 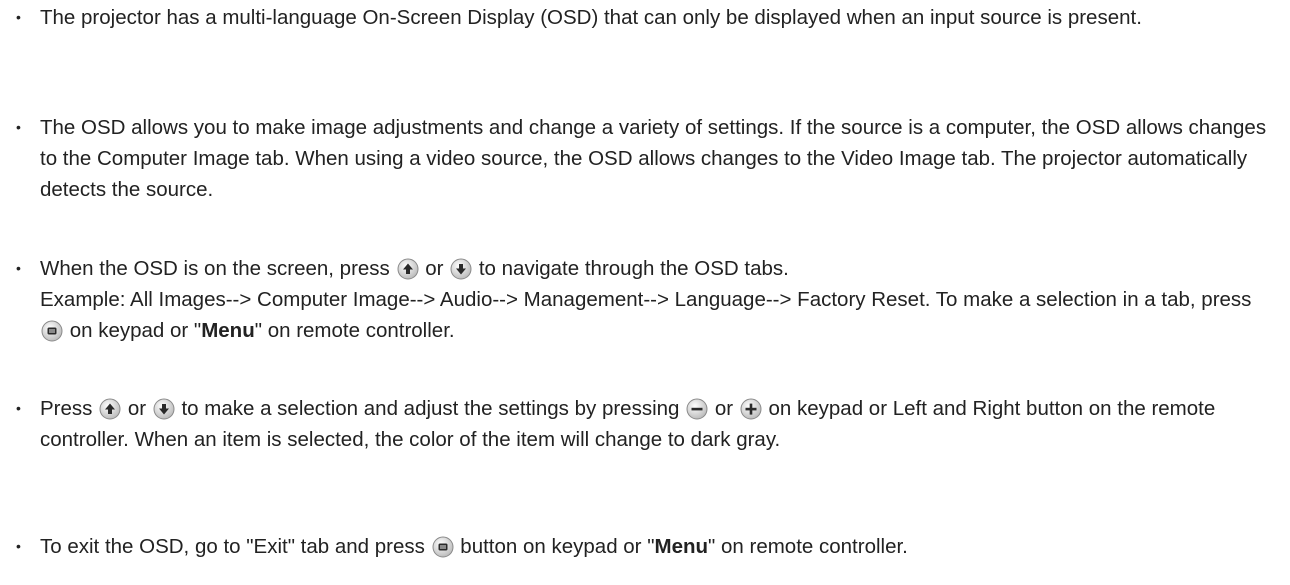 I want to click on bullet-text: on keypad or ", so click(x=135, y=330).